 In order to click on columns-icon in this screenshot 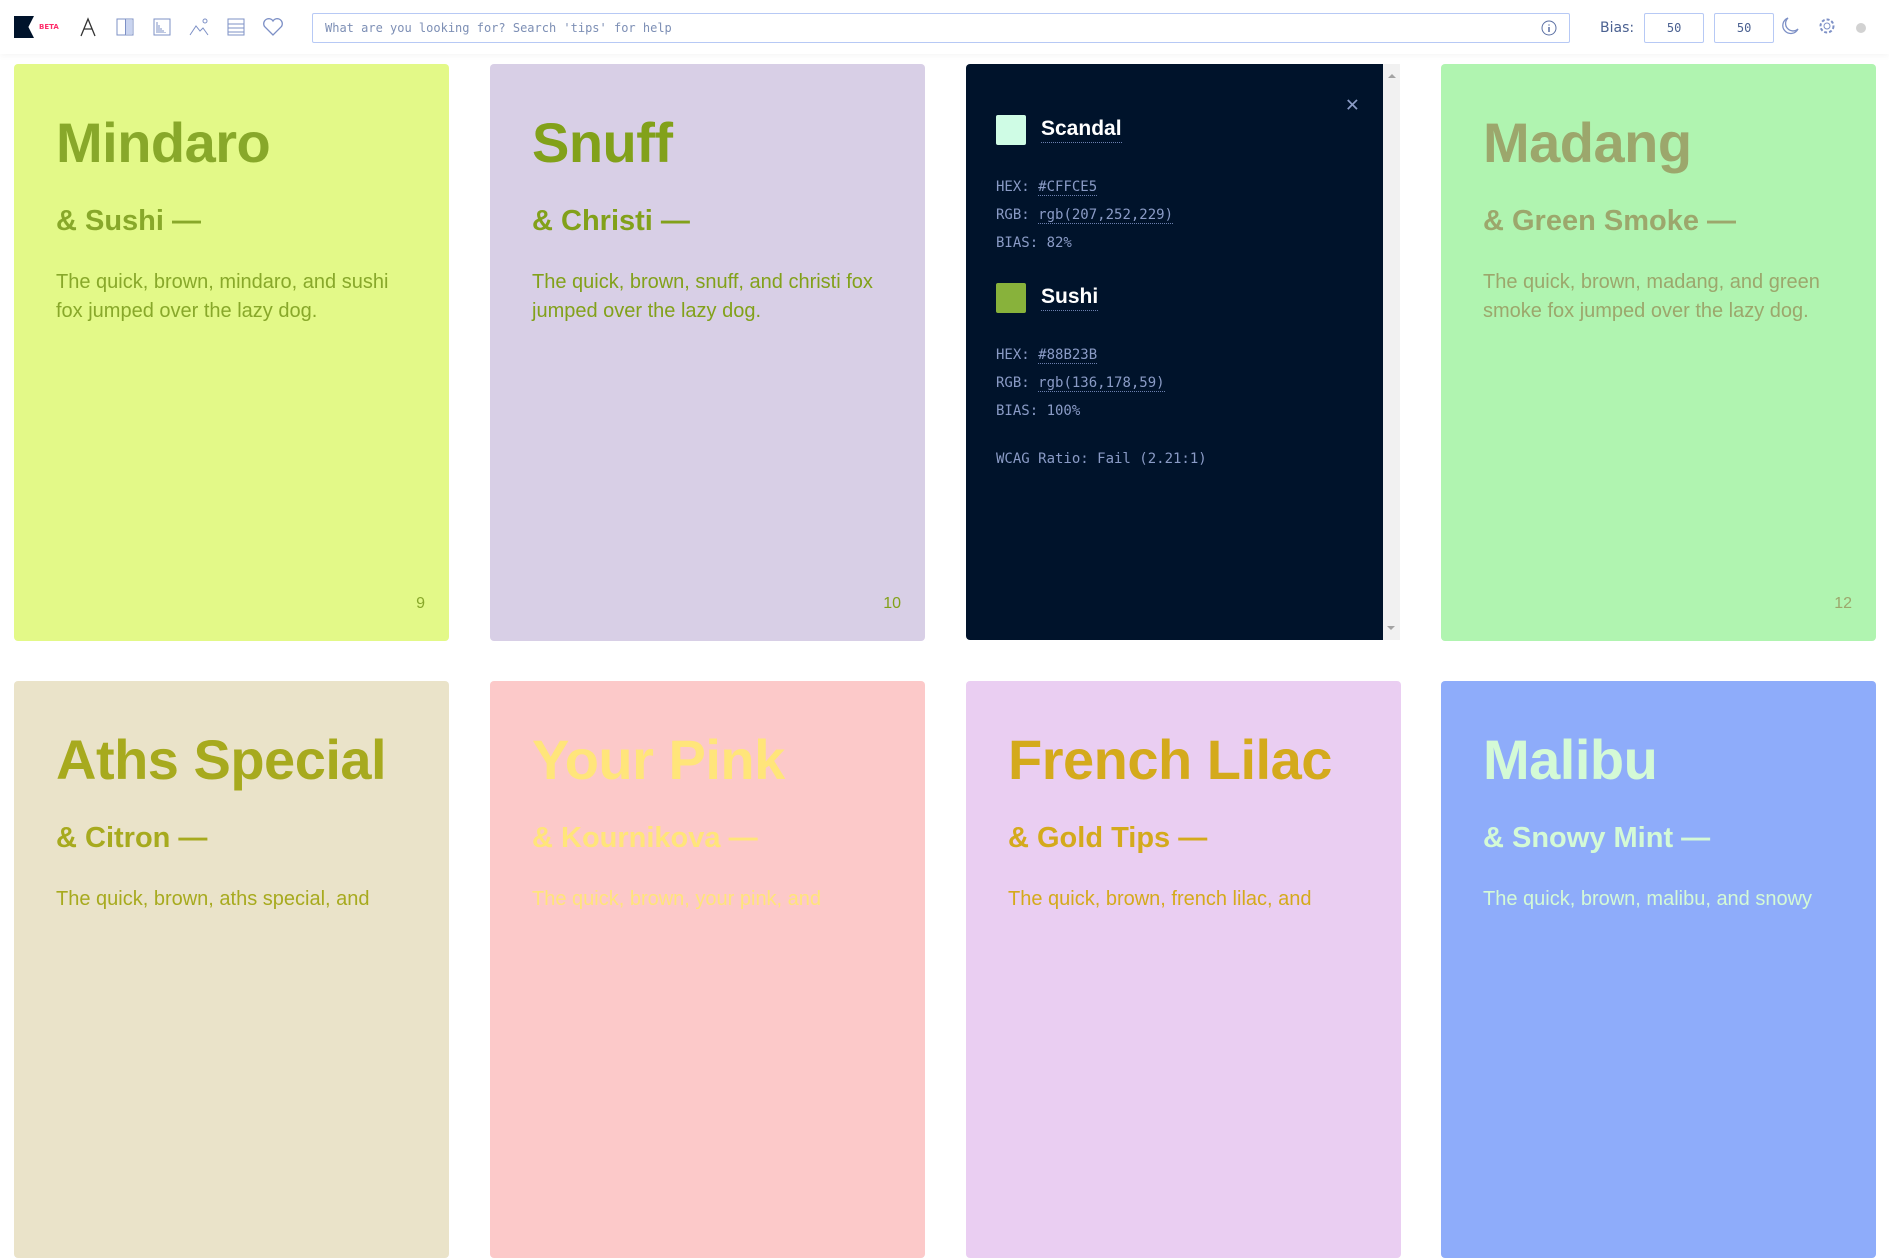, I will do `click(125, 27)`.